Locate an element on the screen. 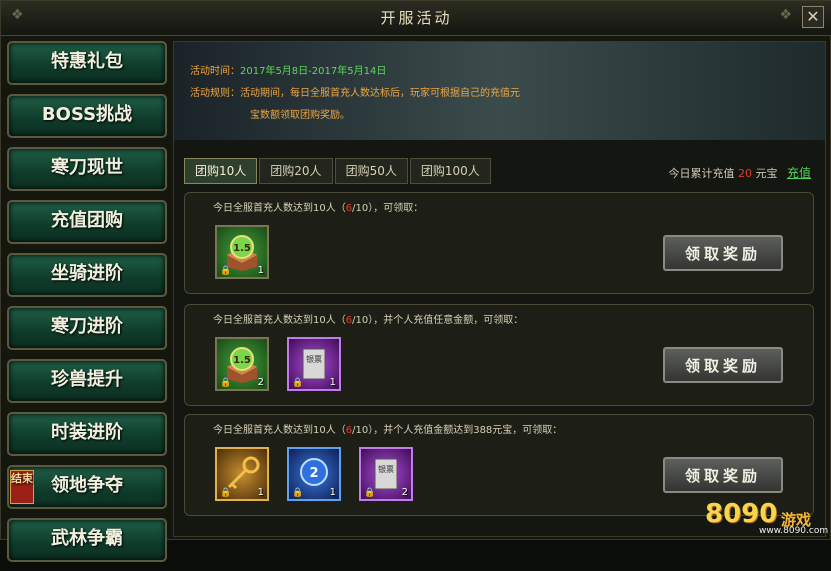  window-title: 开服活动 is located at coordinates (416, 18).